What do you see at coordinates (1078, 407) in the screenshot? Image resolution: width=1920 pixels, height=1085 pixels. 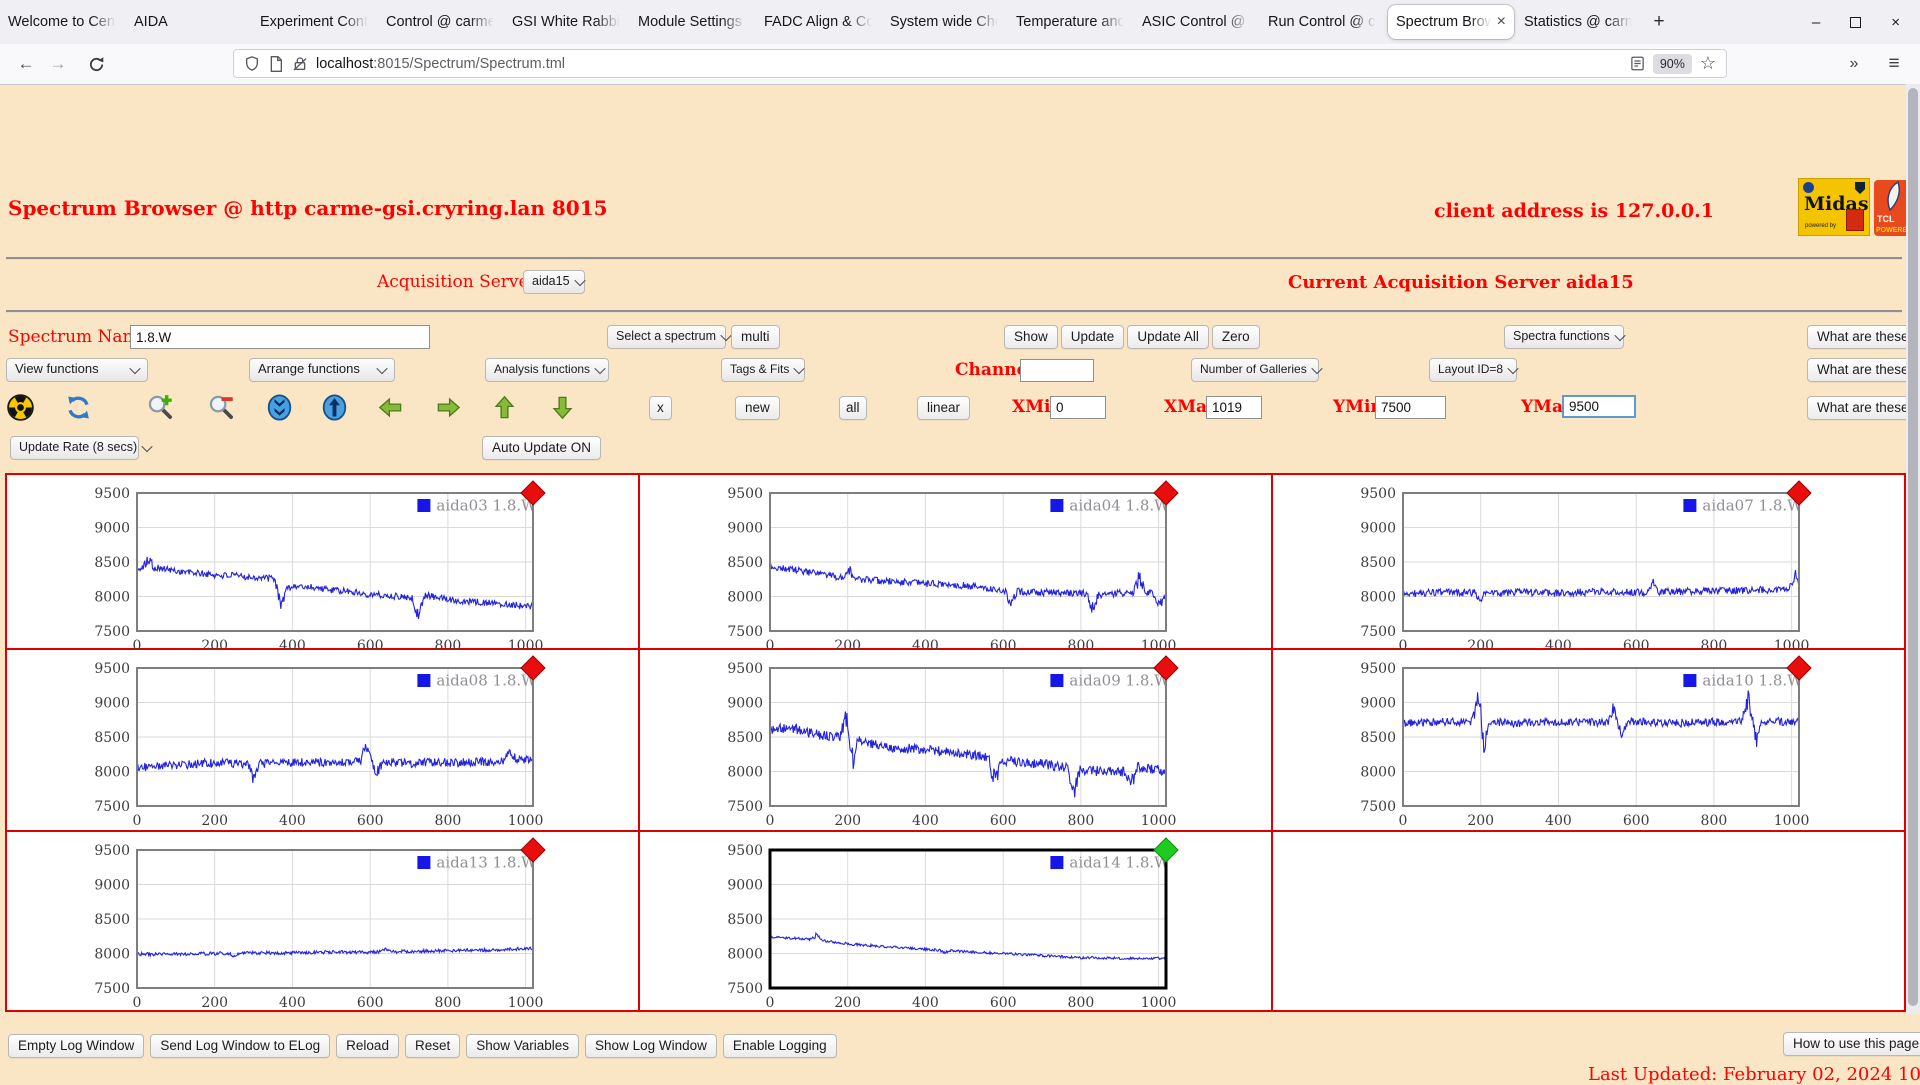 I see `xmin-input` at bounding box center [1078, 407].